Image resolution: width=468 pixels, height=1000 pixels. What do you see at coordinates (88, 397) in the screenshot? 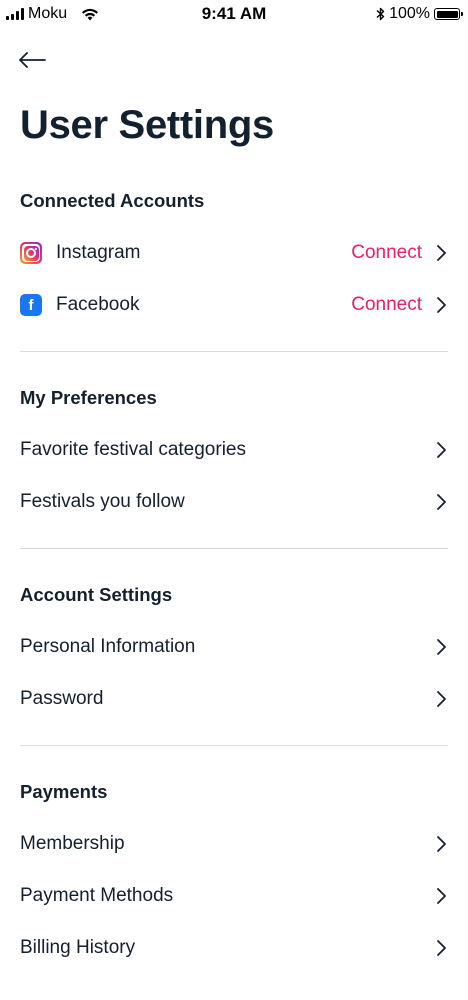
I see `section-heading-my-preferences: My Preferences` at bounding box center [88, 397].